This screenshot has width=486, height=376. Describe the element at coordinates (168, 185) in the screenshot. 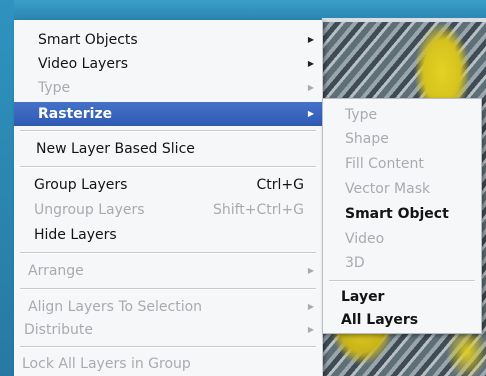

I see `menu-item-group-layers: Group Layers Ctrl+G` at that location.